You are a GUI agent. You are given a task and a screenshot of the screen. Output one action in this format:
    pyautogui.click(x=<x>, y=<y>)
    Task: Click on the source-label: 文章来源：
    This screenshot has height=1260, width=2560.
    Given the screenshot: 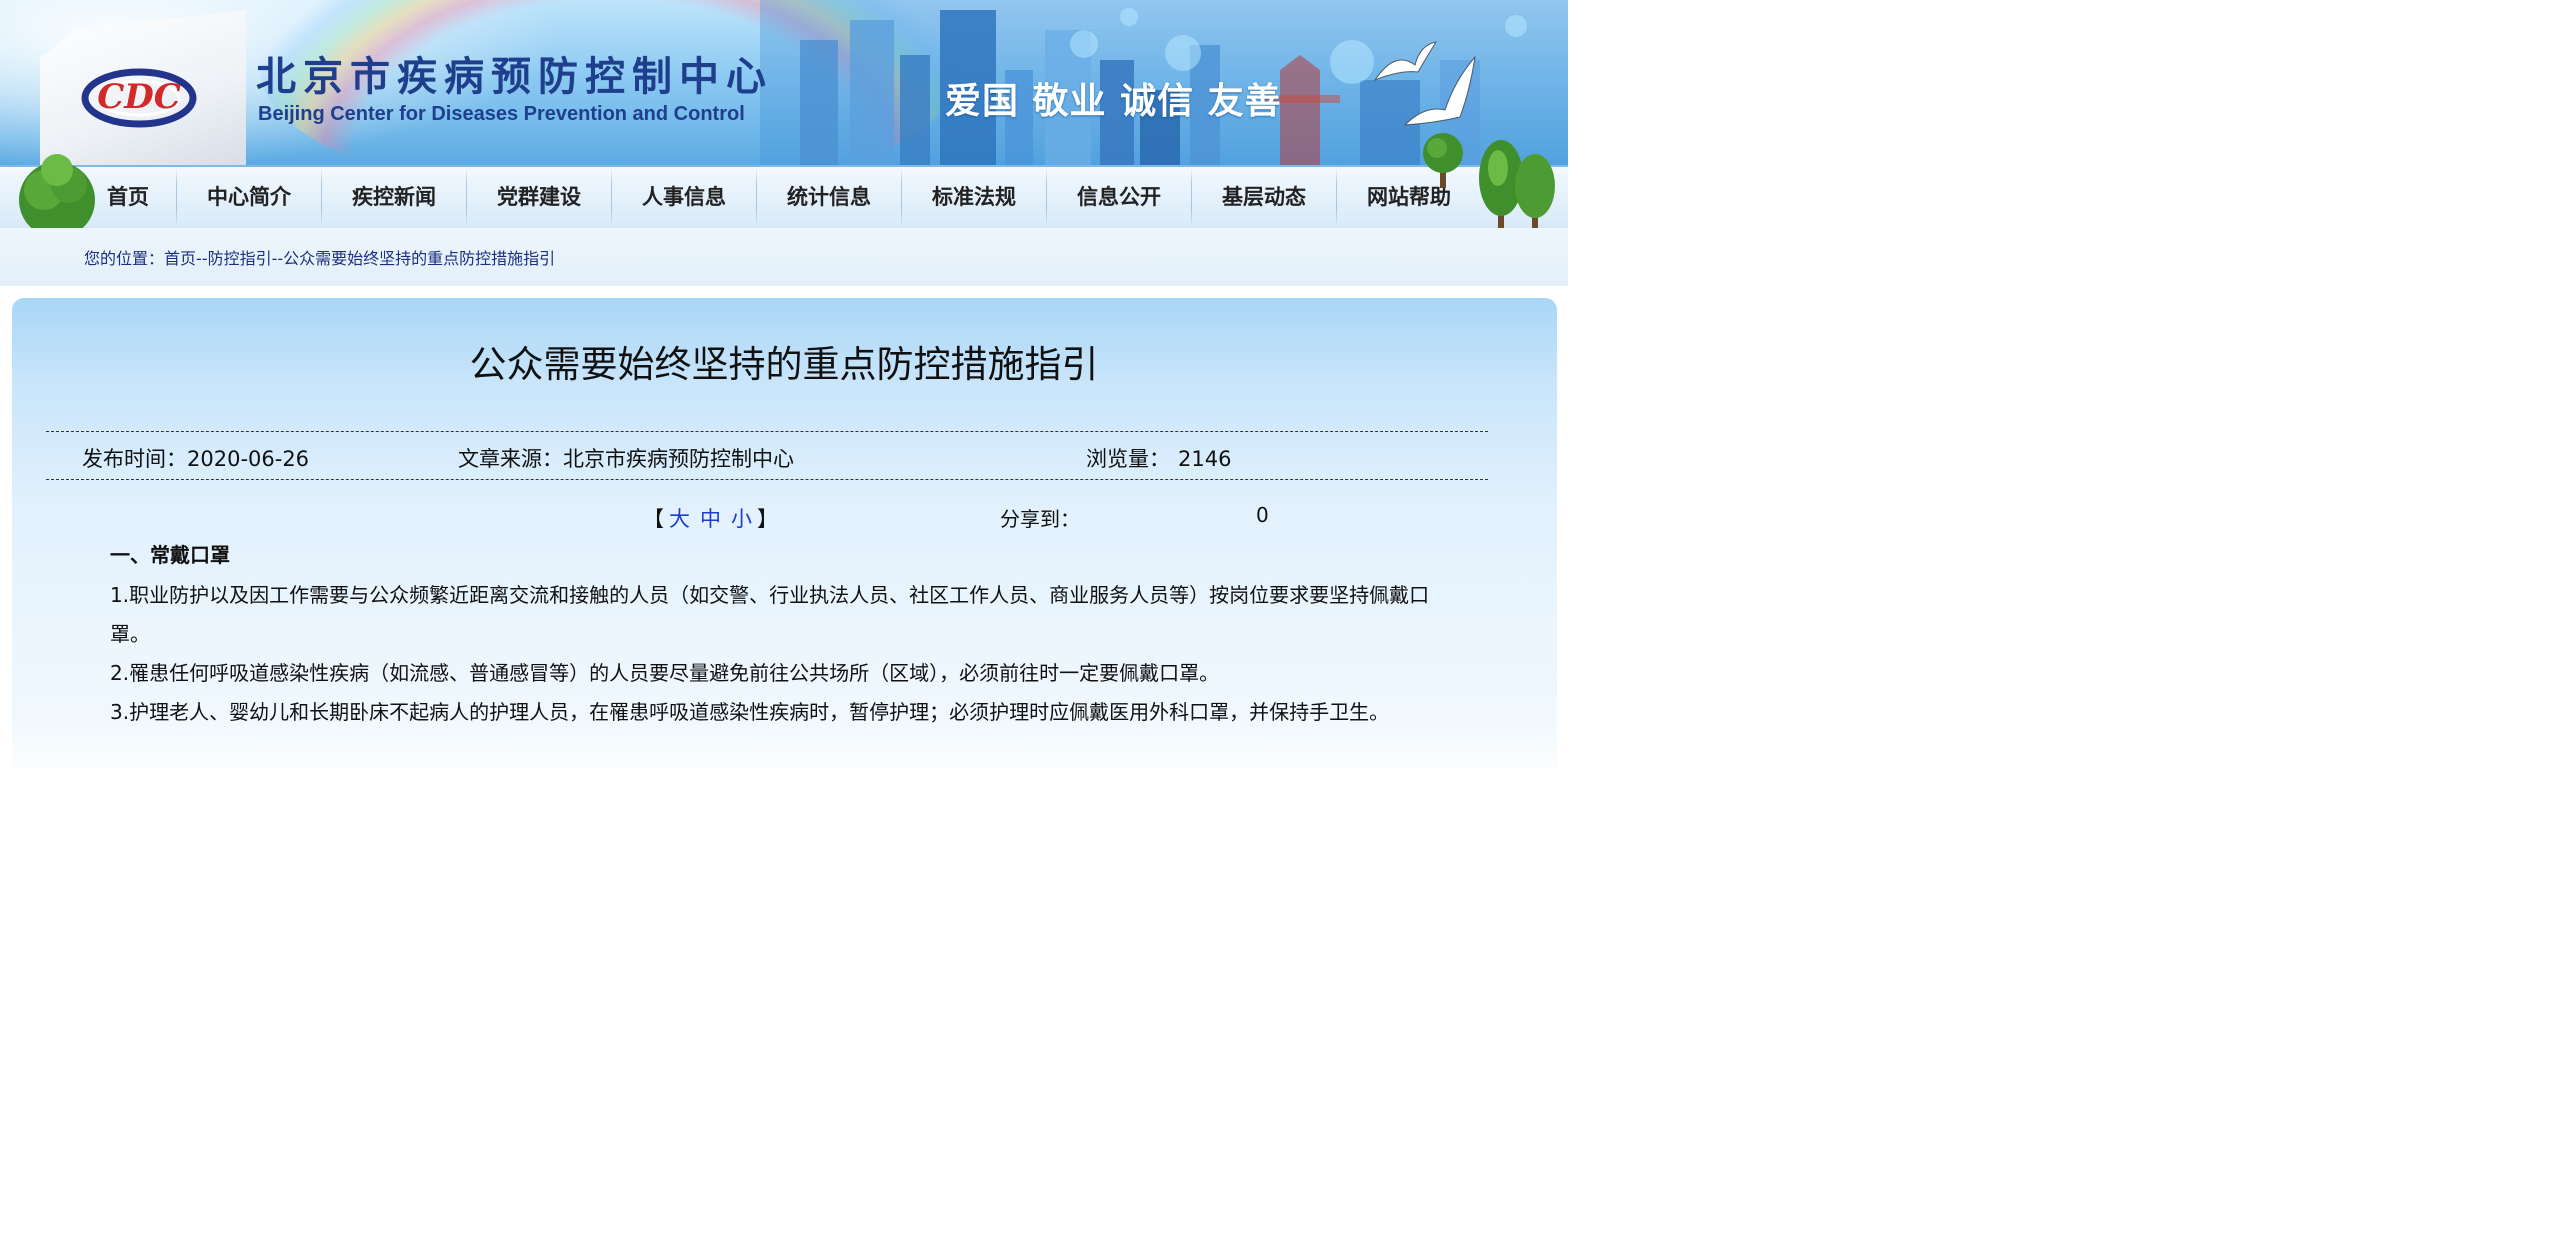 What is the action you would take?
    pyautogui.click(x=510, y=459)
    